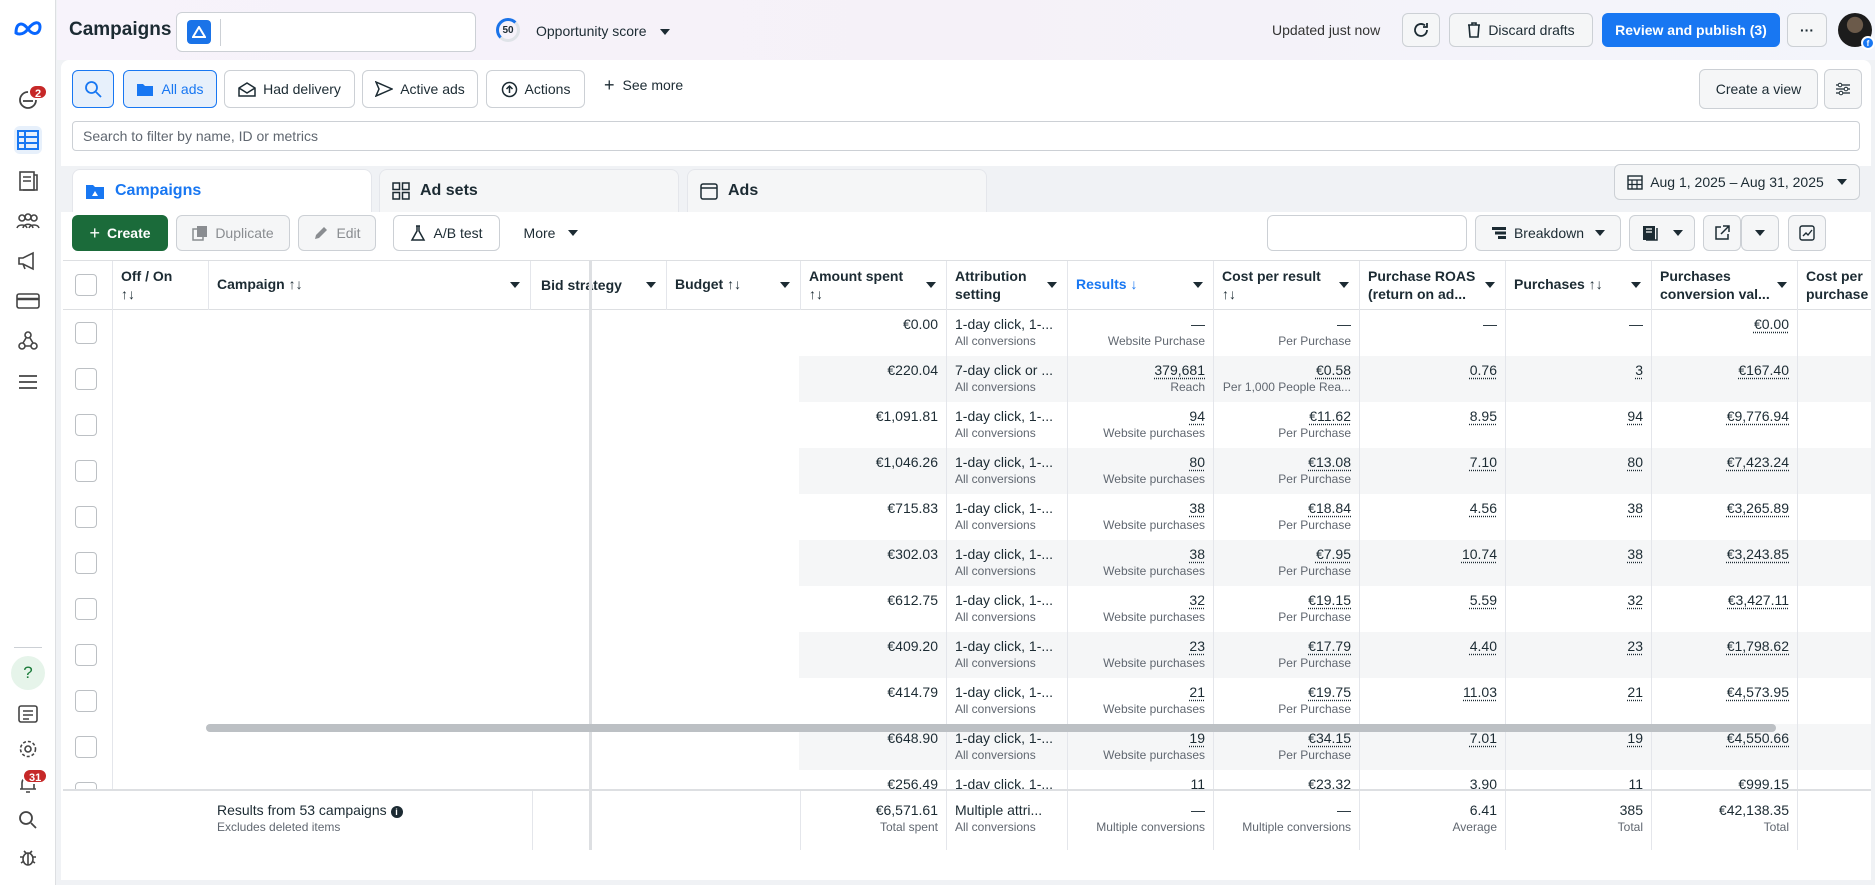 The image size is (1875, 885). I want to click on results-value: 32, so click(1140, 600).